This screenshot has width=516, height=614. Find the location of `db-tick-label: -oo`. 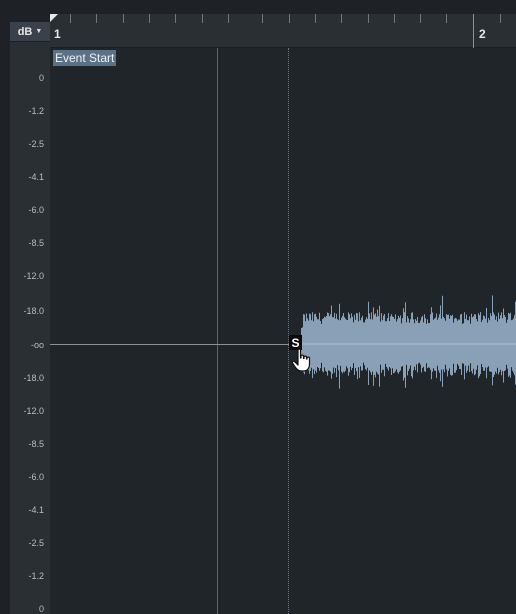

db-tick-label: -oo is located at coordinates (37, 345).